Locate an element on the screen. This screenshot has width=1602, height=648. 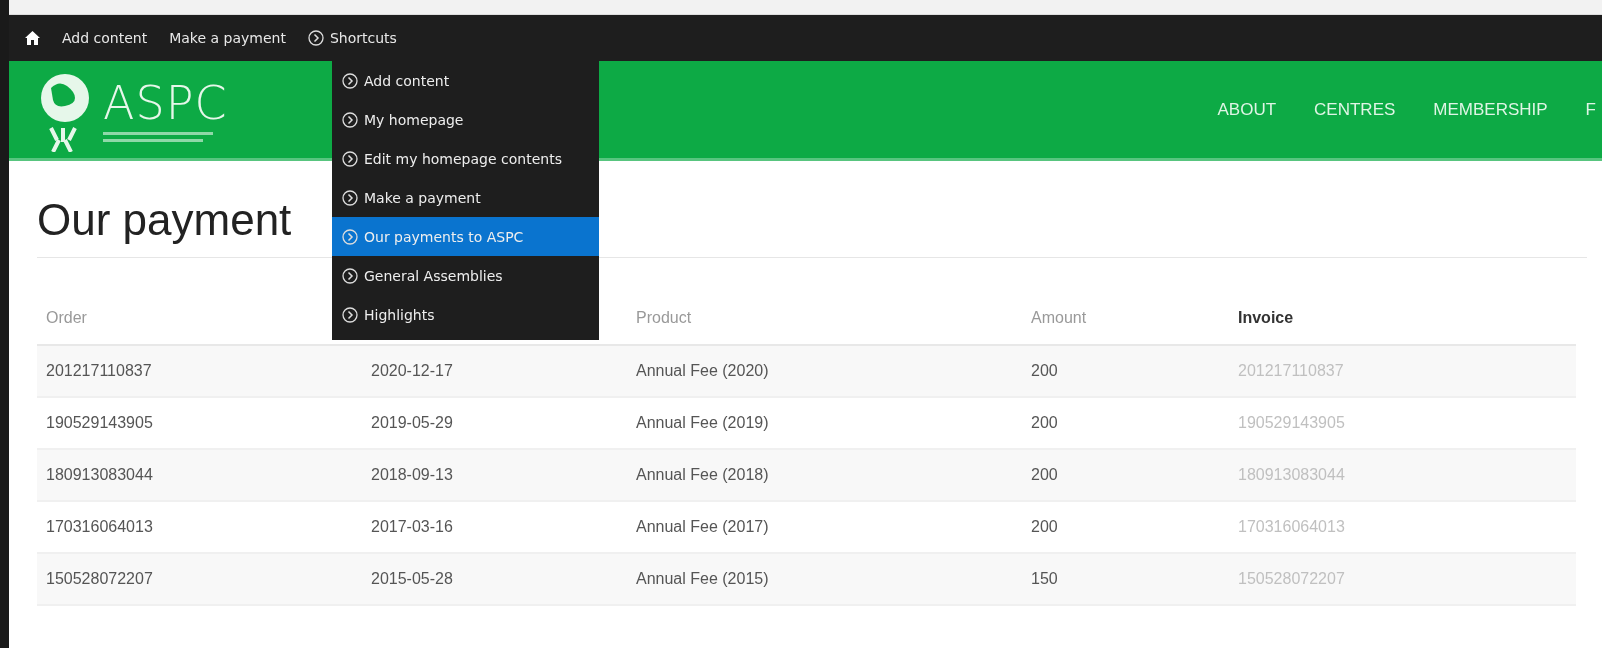
toolbar-link: Make a payment is located at coordinates (227, 38).